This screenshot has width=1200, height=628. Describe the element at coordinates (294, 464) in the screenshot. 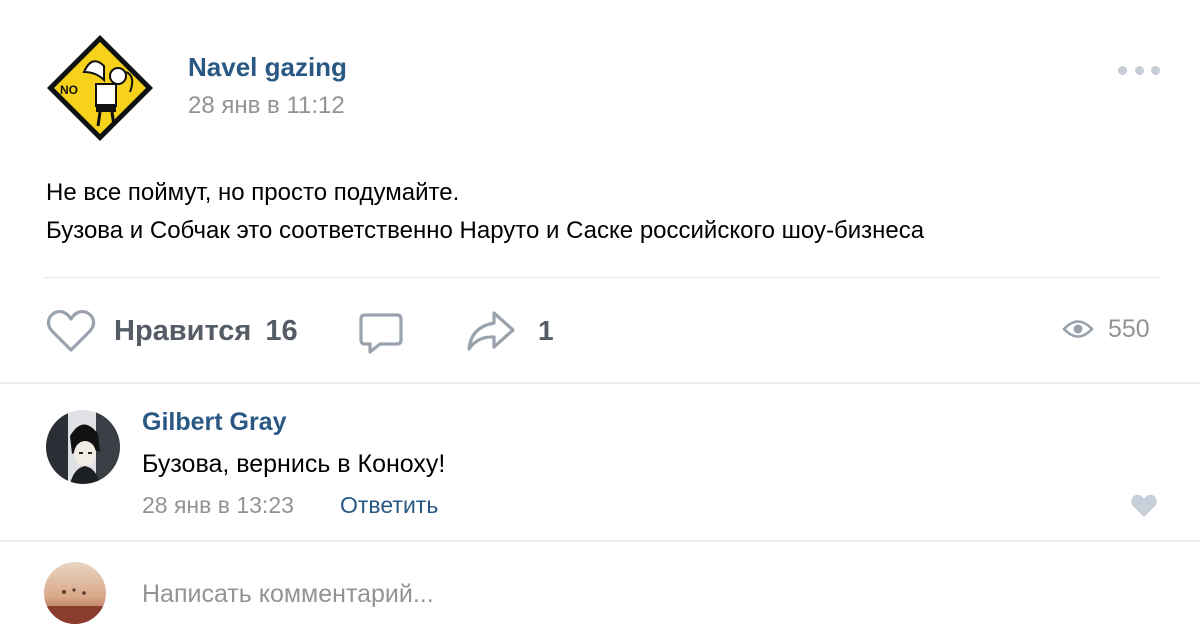

I see `comment-text: Бузова, вернись в Коноху!` at that location.